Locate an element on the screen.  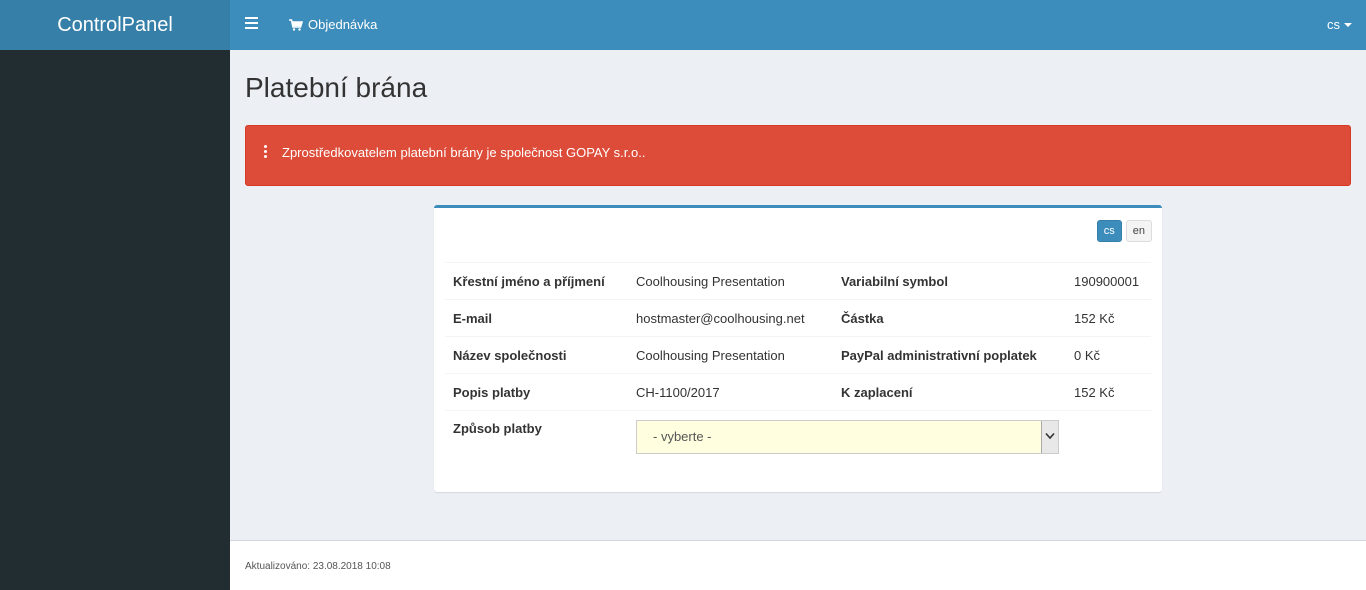
sidebar-toggle-icon is located at coordinates (251, 24).